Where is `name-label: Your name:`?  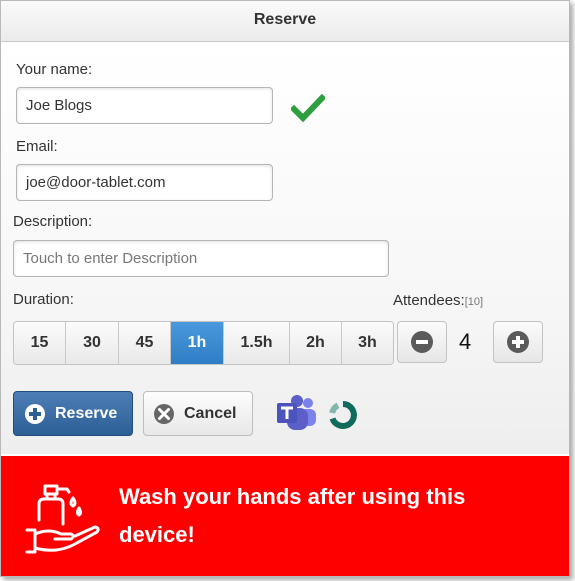 name-label: Your name: is located at coordinates (54, 69).